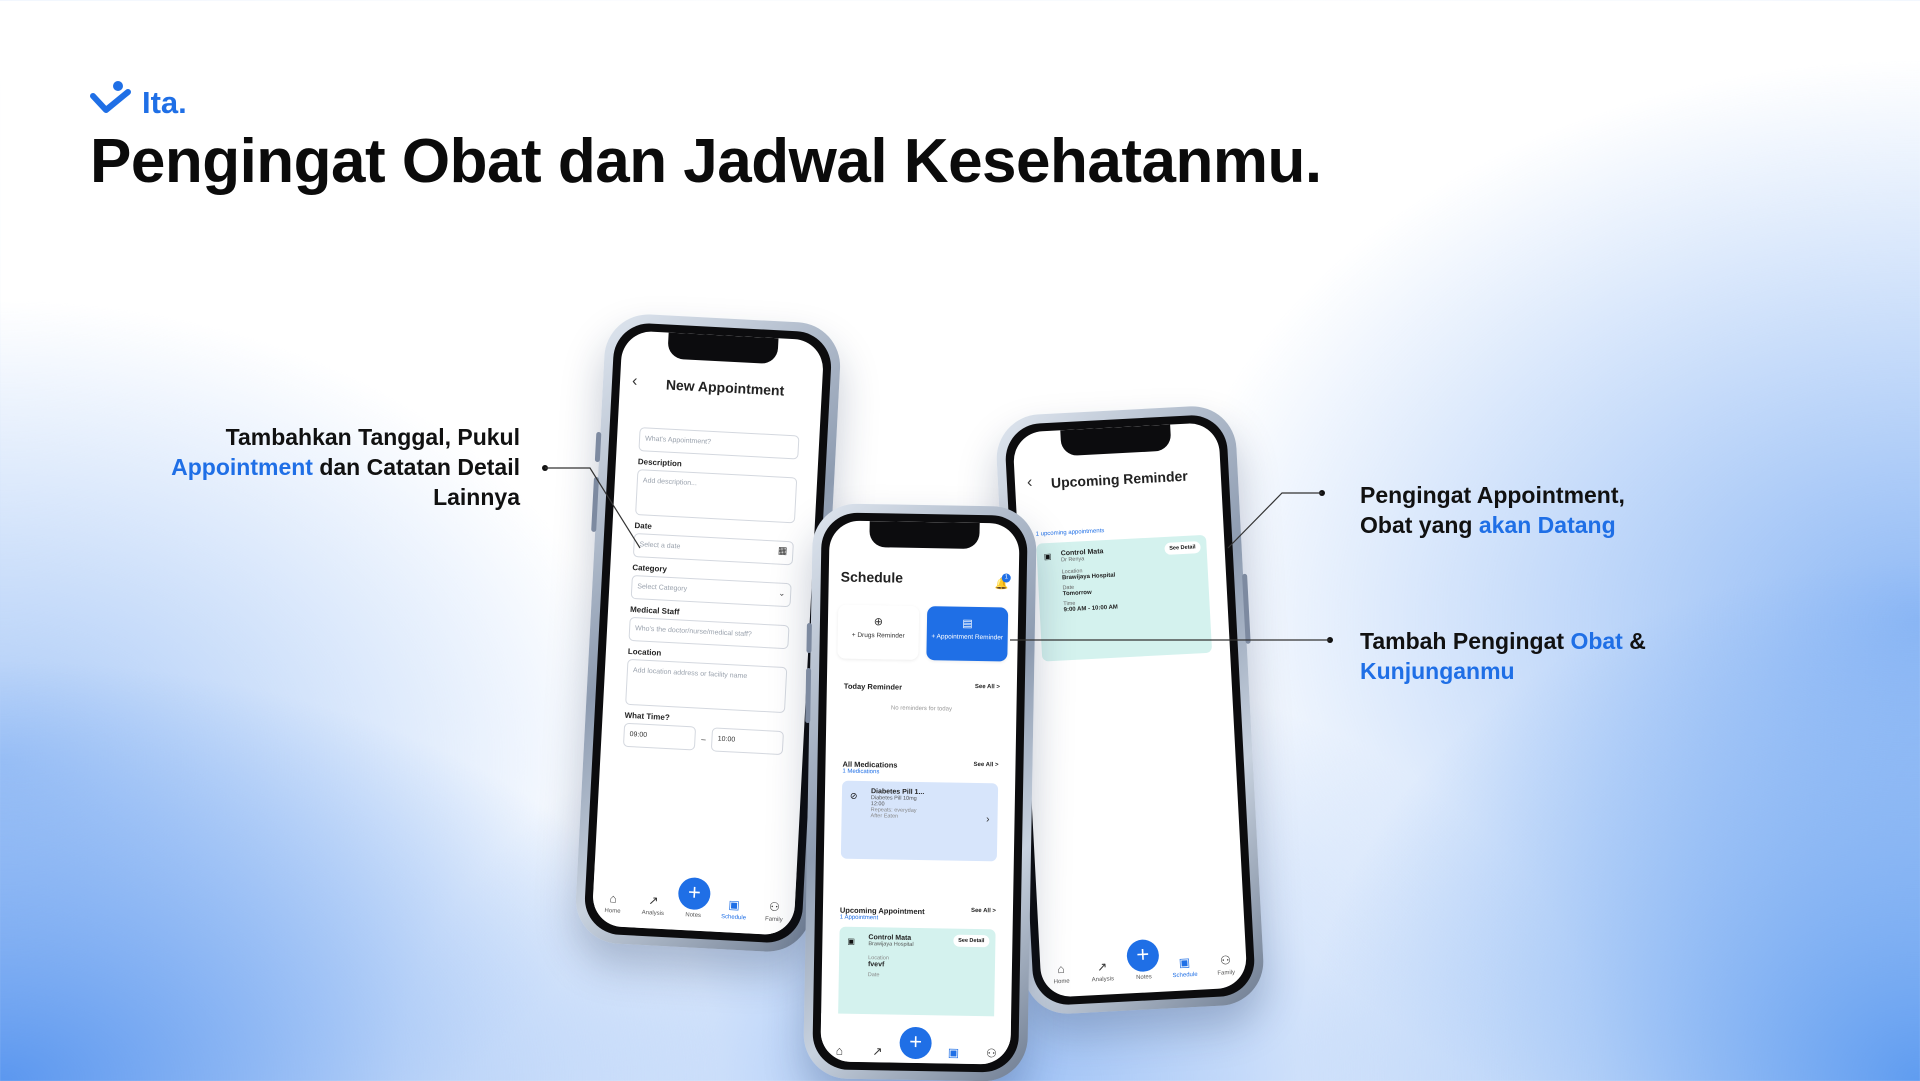 The image size is (1920, 1081). I want to click on notification-badge: 1, so click(1006, 578).